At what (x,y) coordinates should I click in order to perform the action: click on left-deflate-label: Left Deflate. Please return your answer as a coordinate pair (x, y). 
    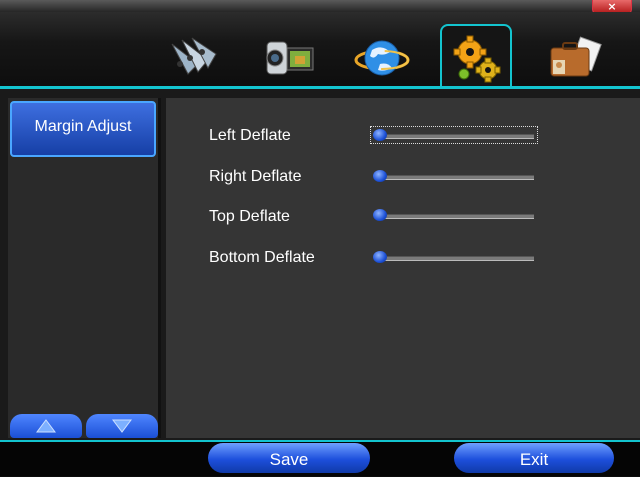
    Looking at the image, I should click on (250, 135).